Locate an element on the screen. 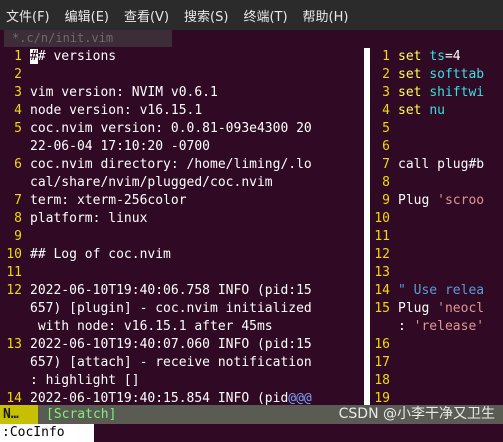 The height and width of the screenshot is (442, 503). code-line: 3 set shiftwi is located at coordinates (437, 93).